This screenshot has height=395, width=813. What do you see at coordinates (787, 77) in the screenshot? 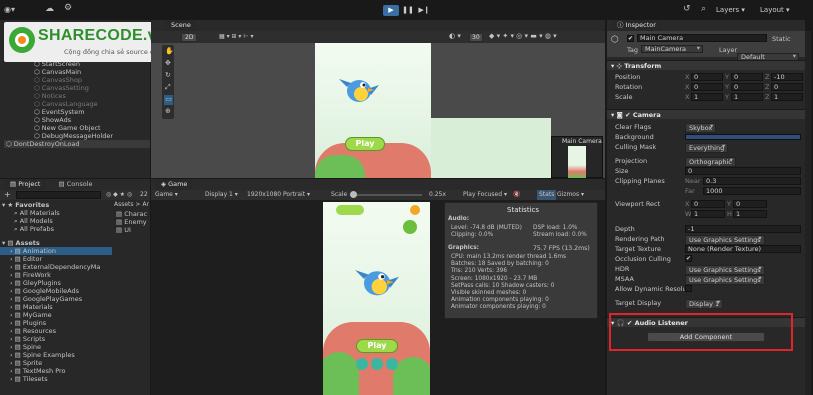
I see `position-z-field: -10` at bounding box center [787, 77].